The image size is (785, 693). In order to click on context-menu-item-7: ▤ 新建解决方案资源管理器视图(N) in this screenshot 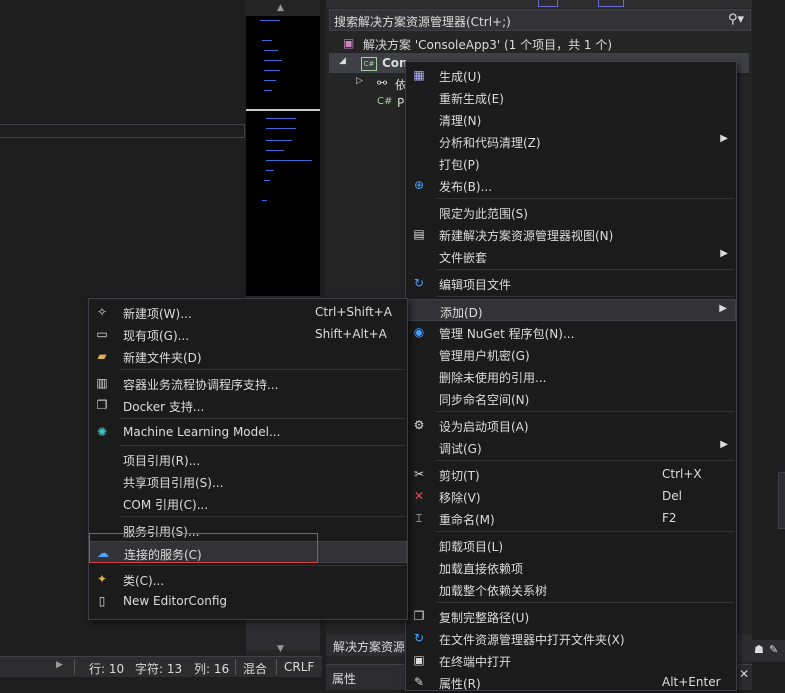, I will do `click(571, 234)`.